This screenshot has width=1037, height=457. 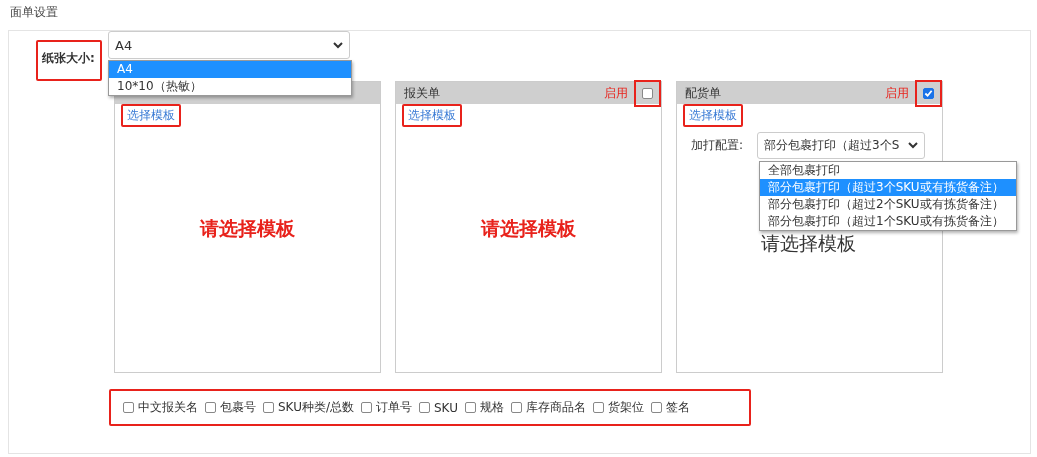 I want to click on print-config-select: 部分包裹打印（超过3个S, so click(x=841, y=145).